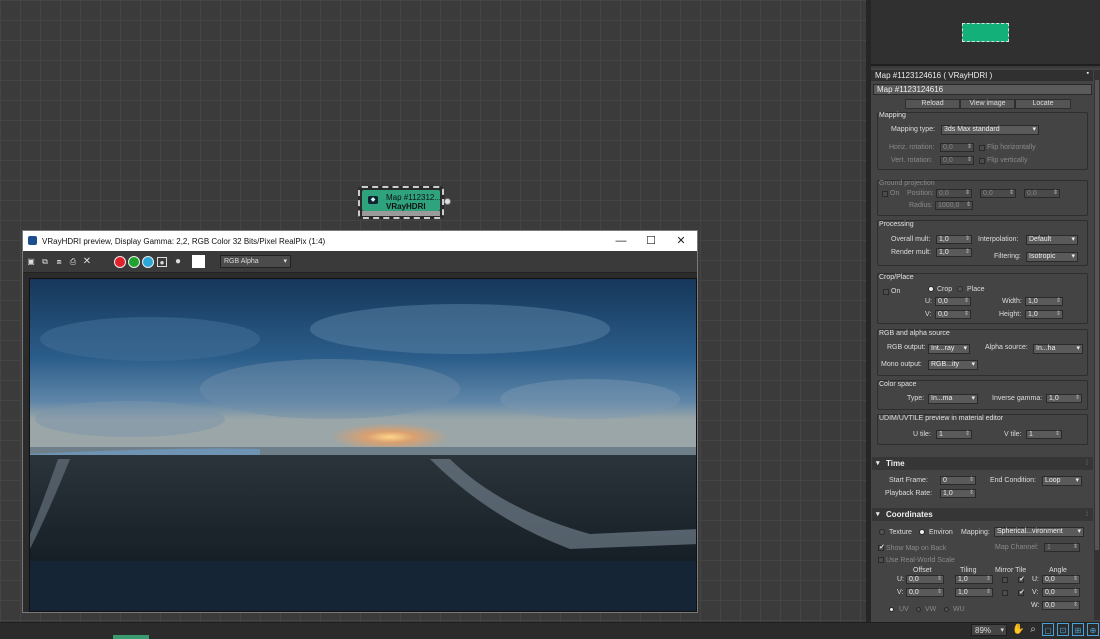 The width and height of the screenshot is (1100, 639). What do you see at coordinates (949, 349) in the screenshot?
I see `rgb-output-dropdown: Int...ray` at bounding box center [949, 349].